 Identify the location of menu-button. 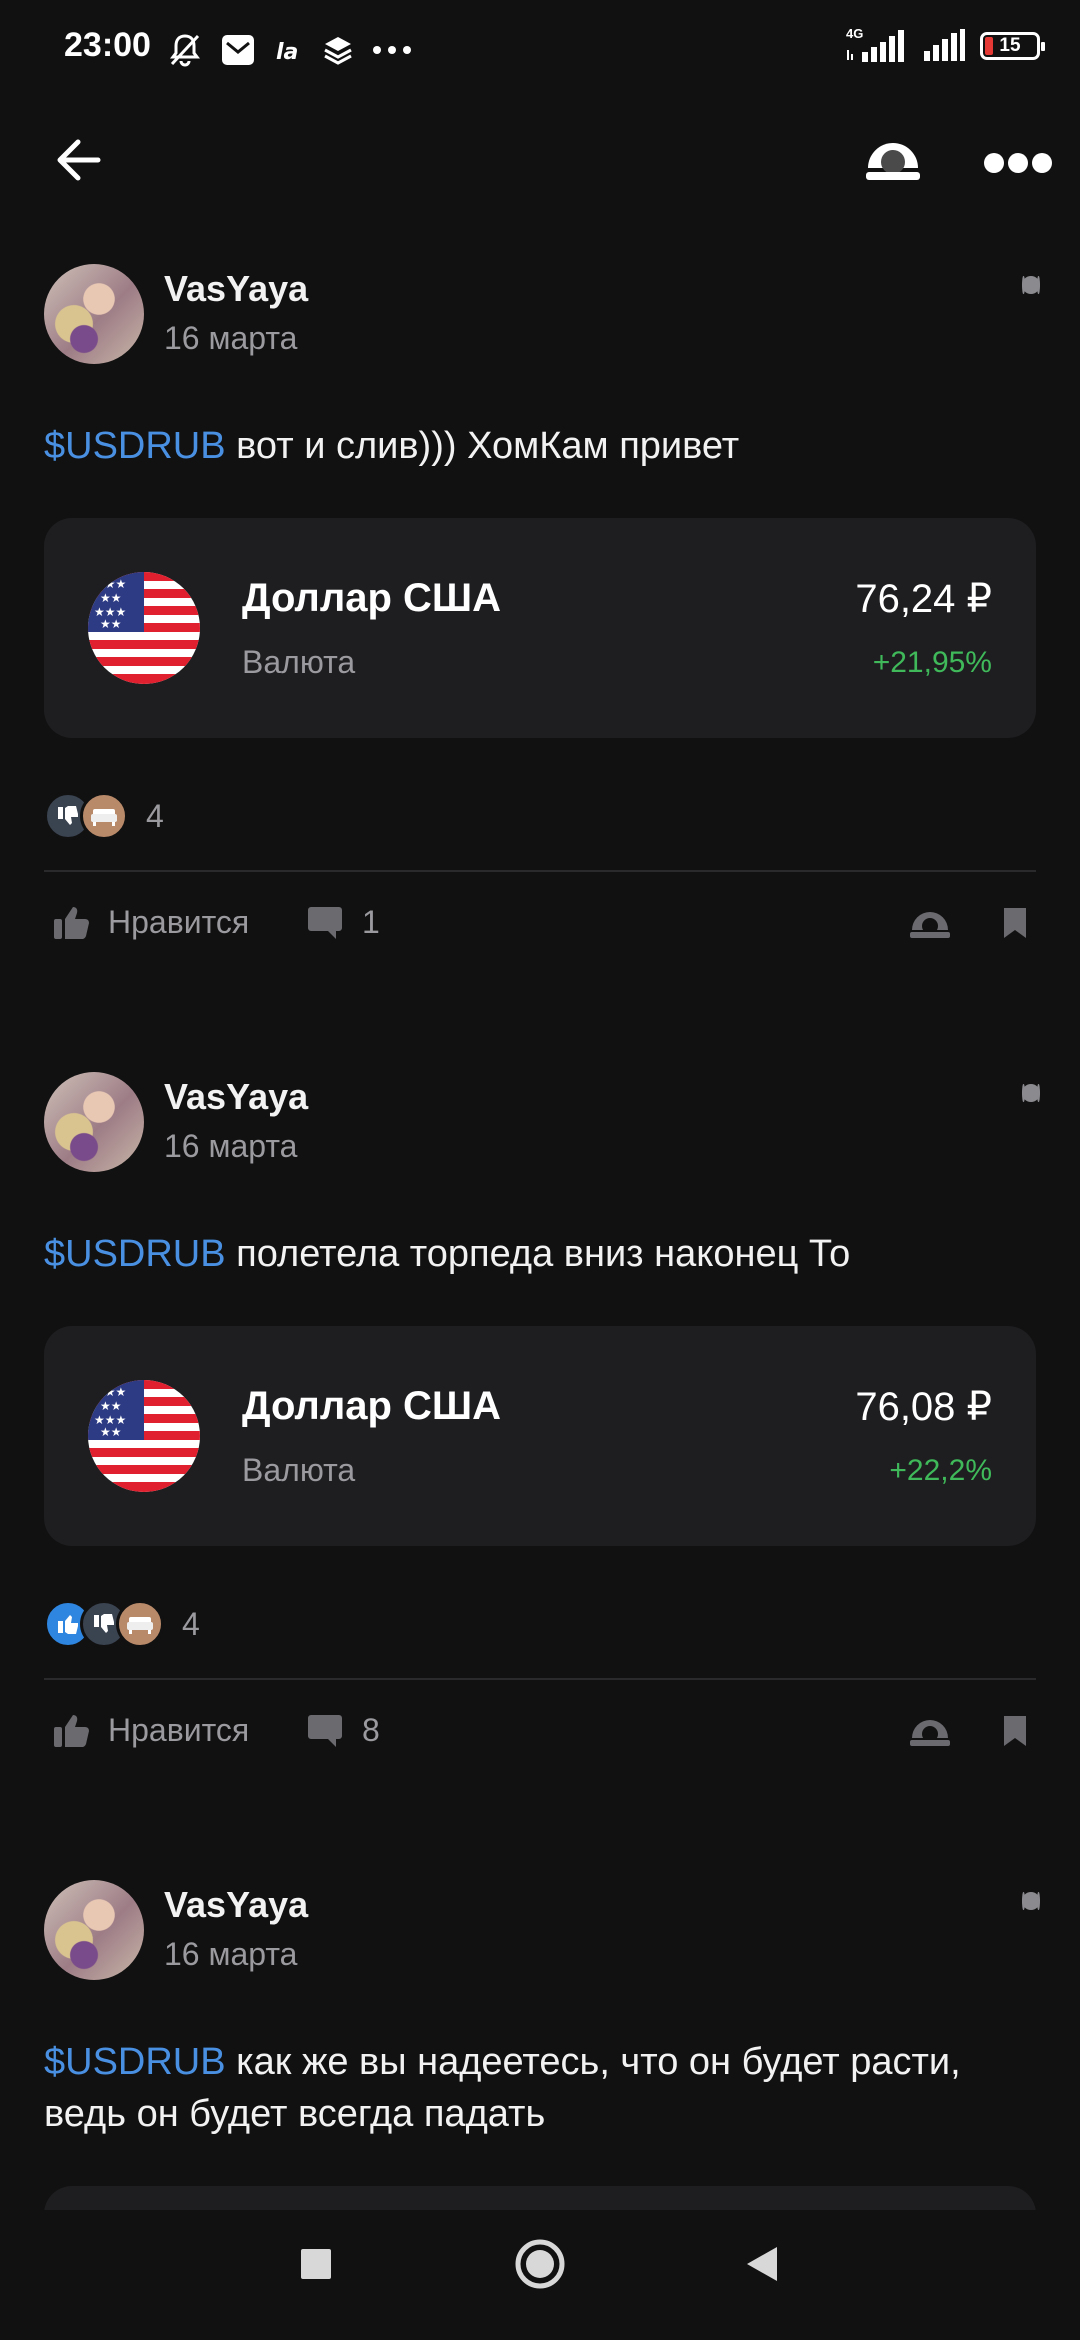
(1018, 162).